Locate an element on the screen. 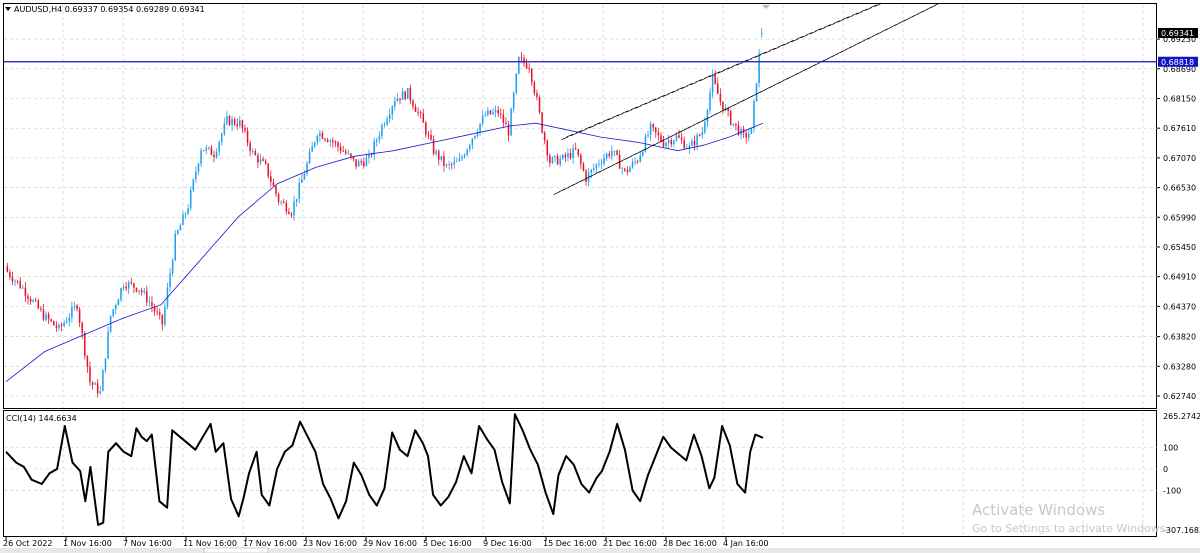 This screenshot has height=553, width=1200. current-price-tag-label: 0.69341 is located at coordinates (1177, 33).